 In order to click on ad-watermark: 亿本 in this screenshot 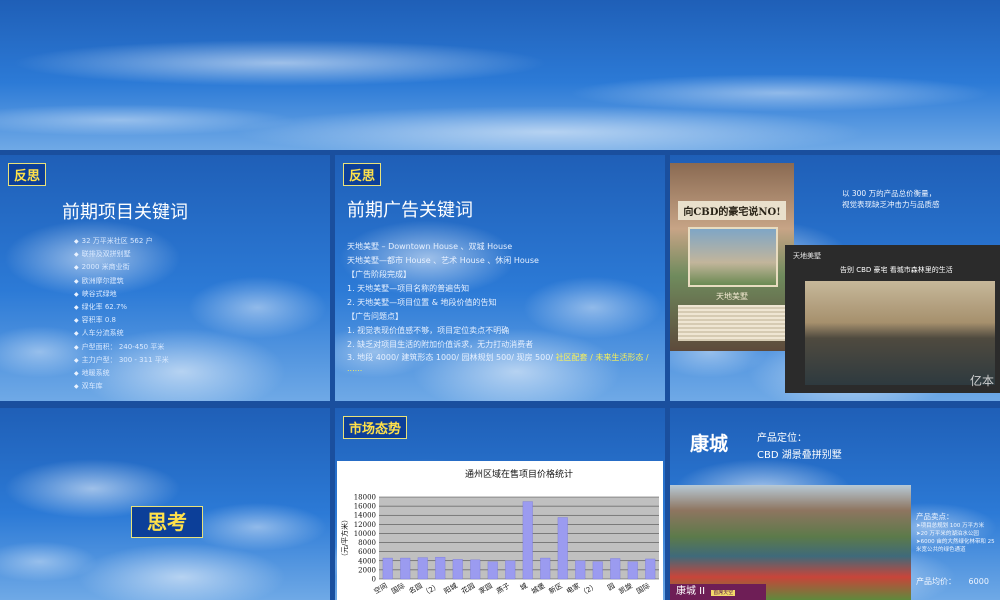, I will do `click(981, 381)`.